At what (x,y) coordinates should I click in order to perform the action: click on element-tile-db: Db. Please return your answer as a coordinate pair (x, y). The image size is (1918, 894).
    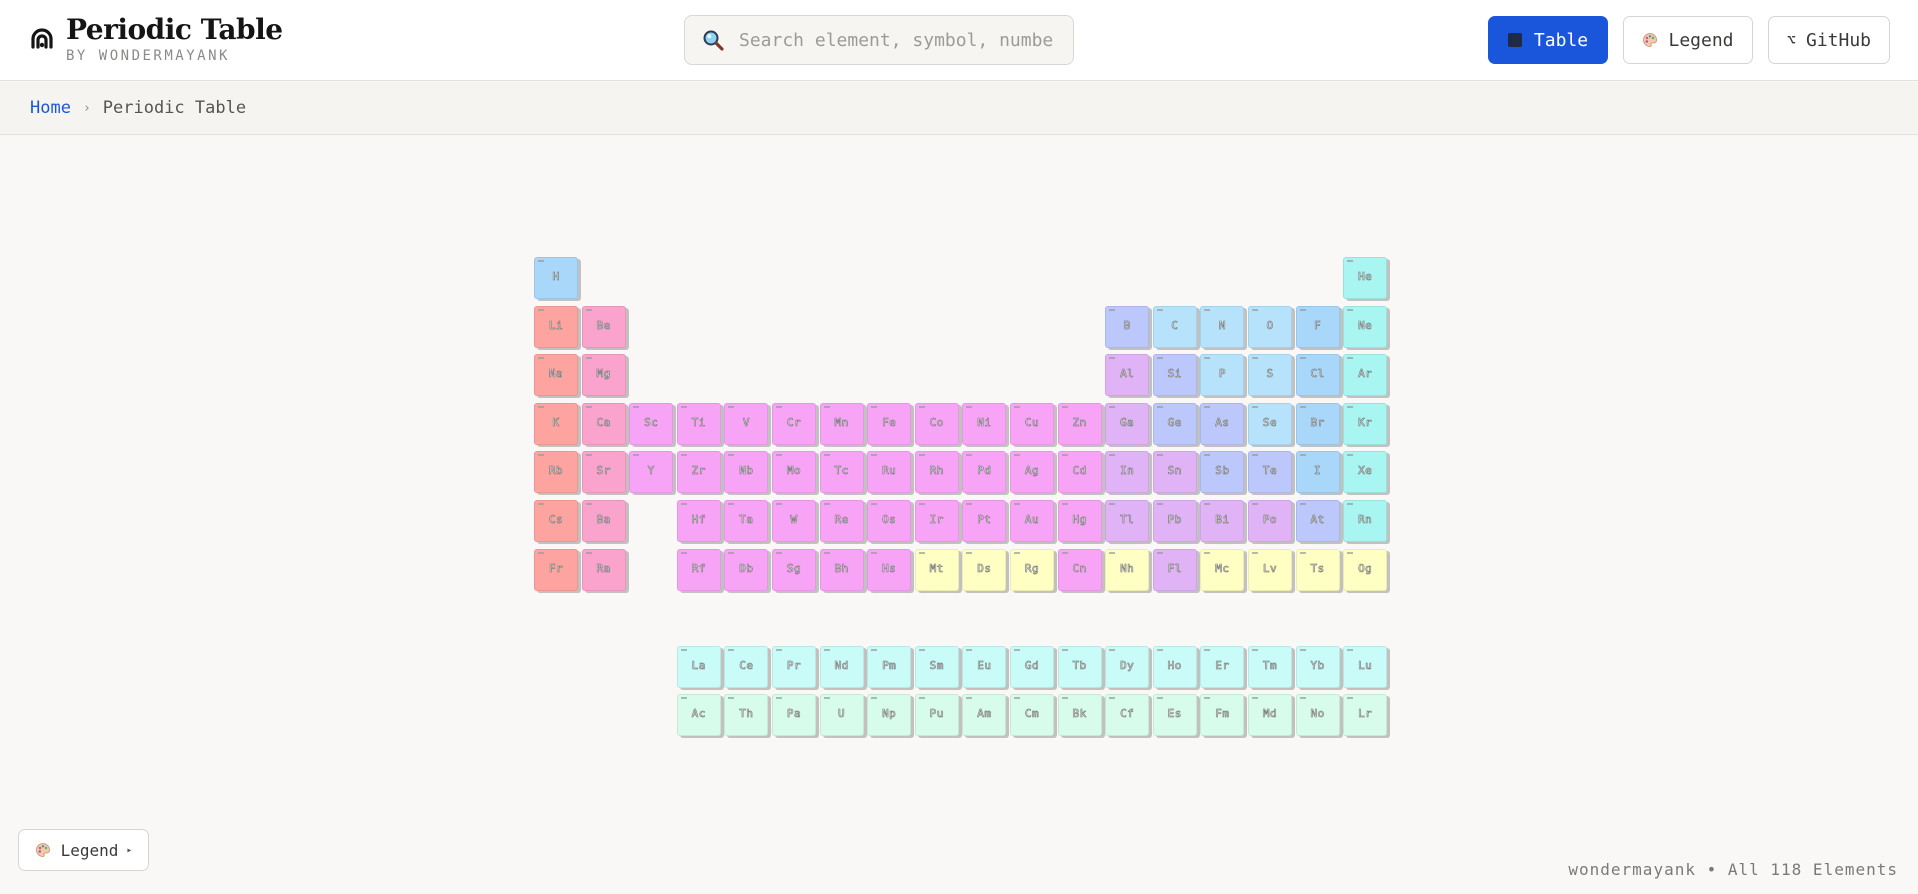
    Looking at the image, I should click on (746, 569).